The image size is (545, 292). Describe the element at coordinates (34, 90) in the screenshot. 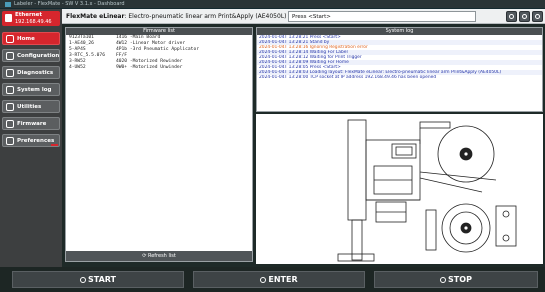

I see `sidebar-item-label: System log` at that location.